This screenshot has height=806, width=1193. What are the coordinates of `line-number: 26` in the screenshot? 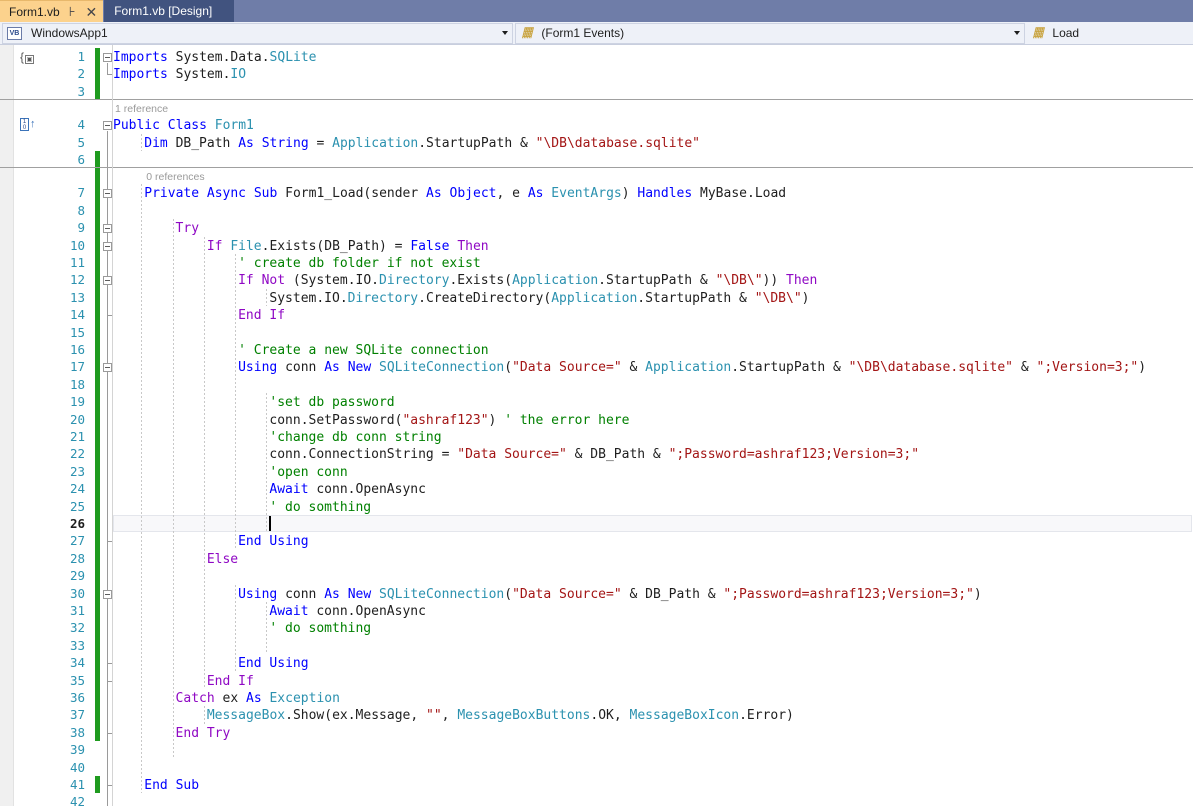 It's located at (77, 523).